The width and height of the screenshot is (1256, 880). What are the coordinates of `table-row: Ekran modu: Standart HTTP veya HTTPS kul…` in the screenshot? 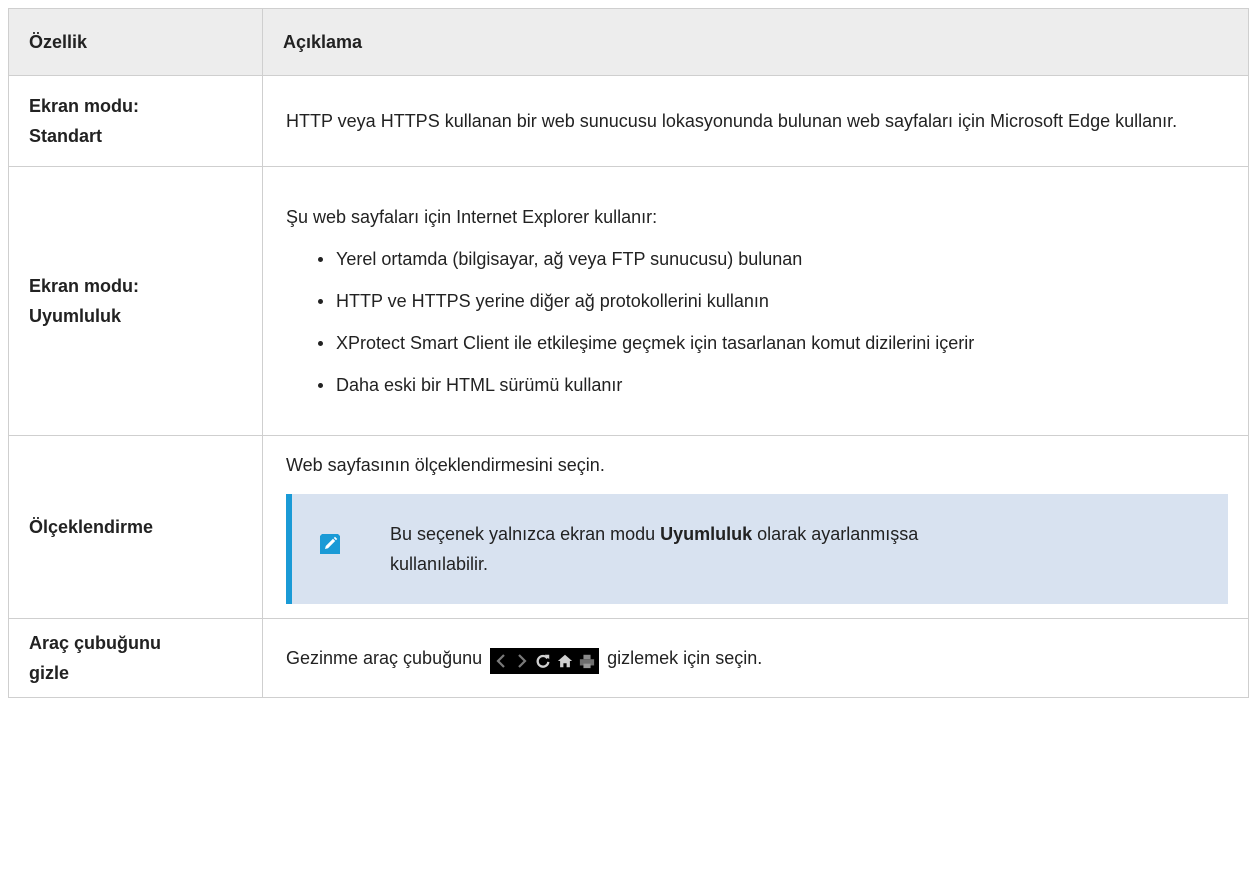 It's located at (628, 121).